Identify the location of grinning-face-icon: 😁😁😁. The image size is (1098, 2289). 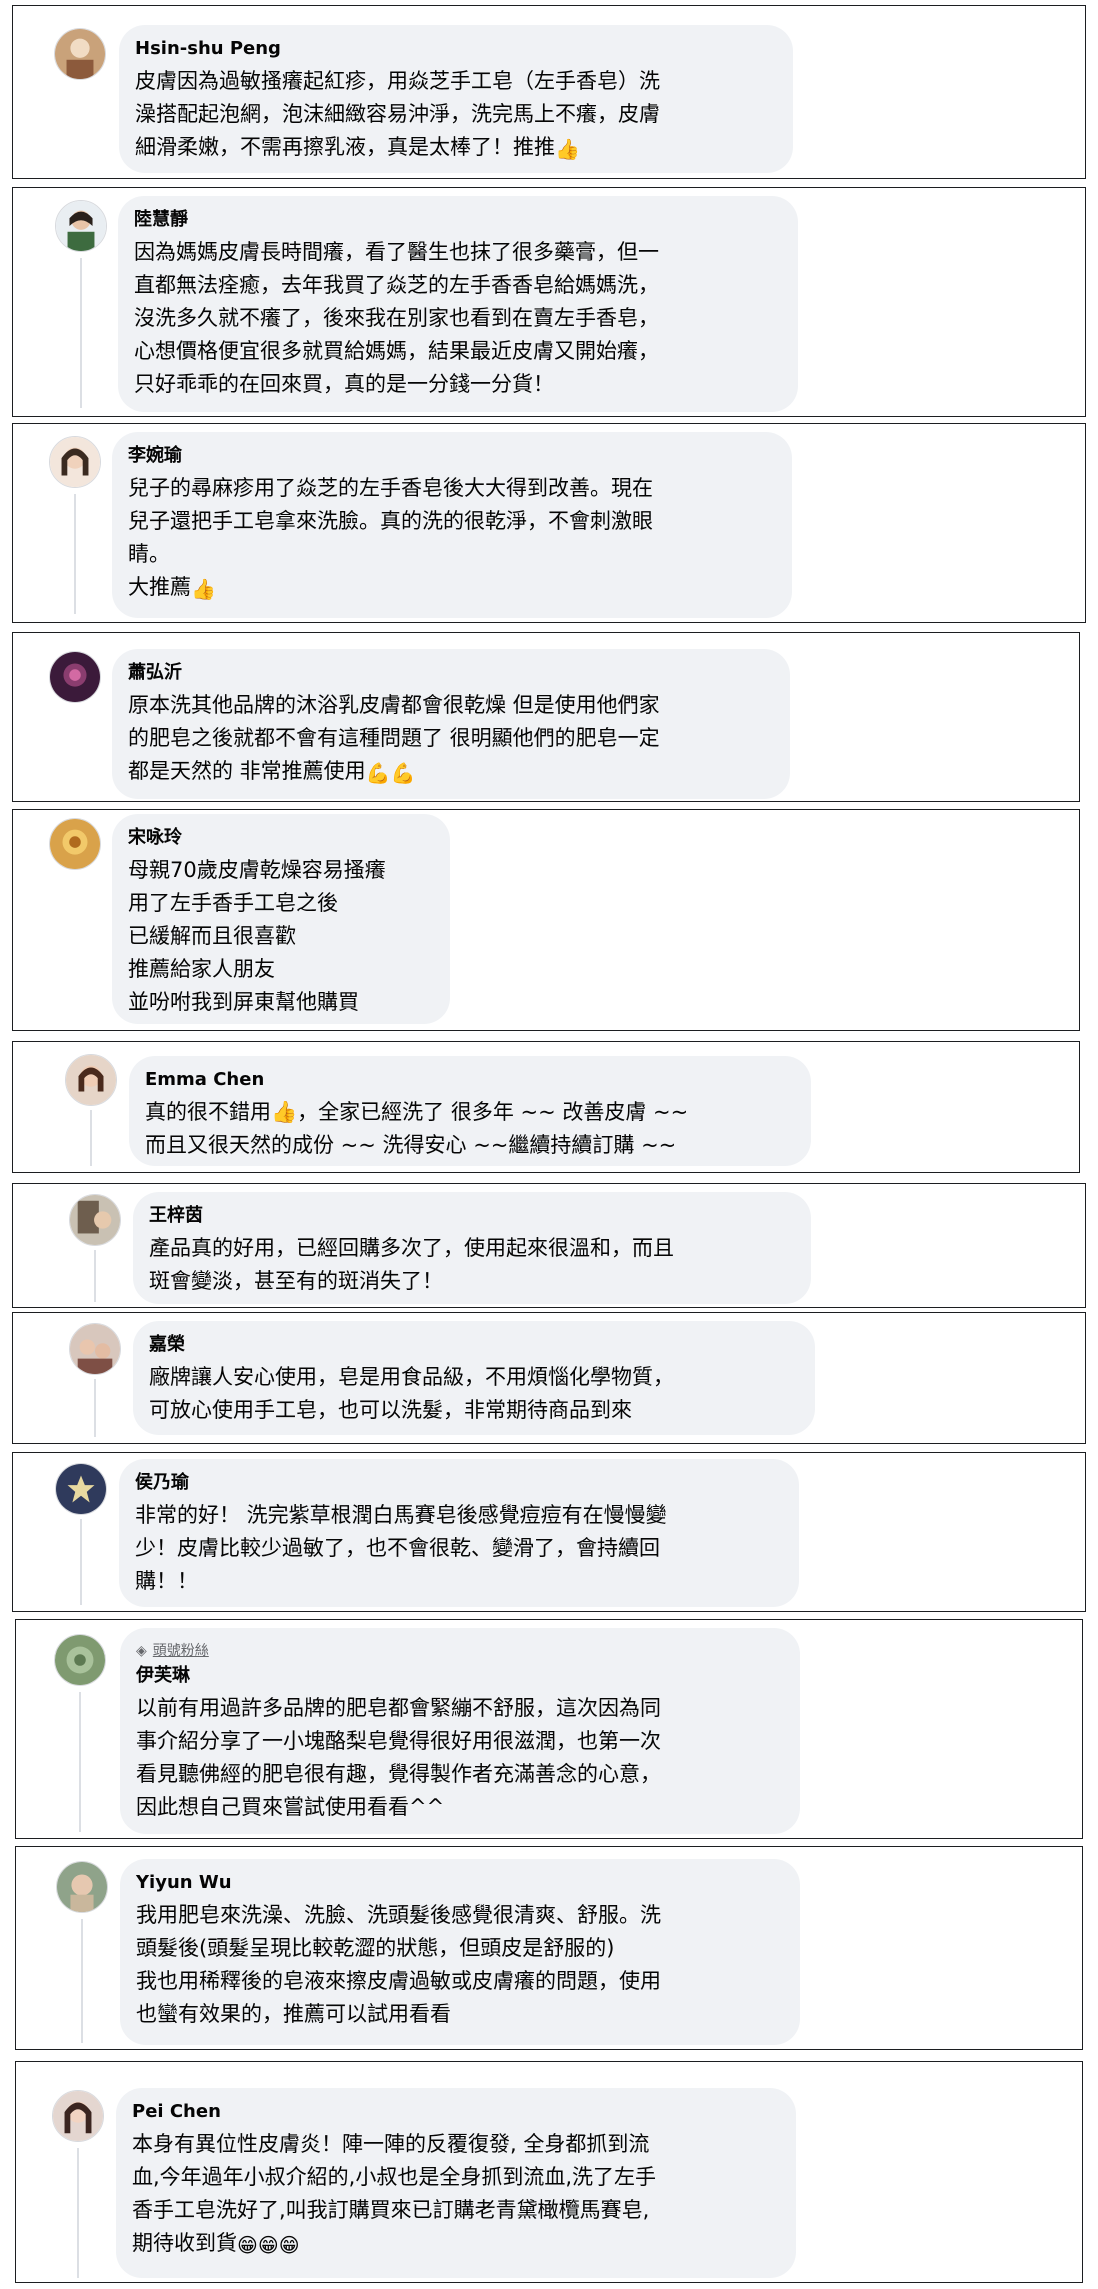
(268, 2245).